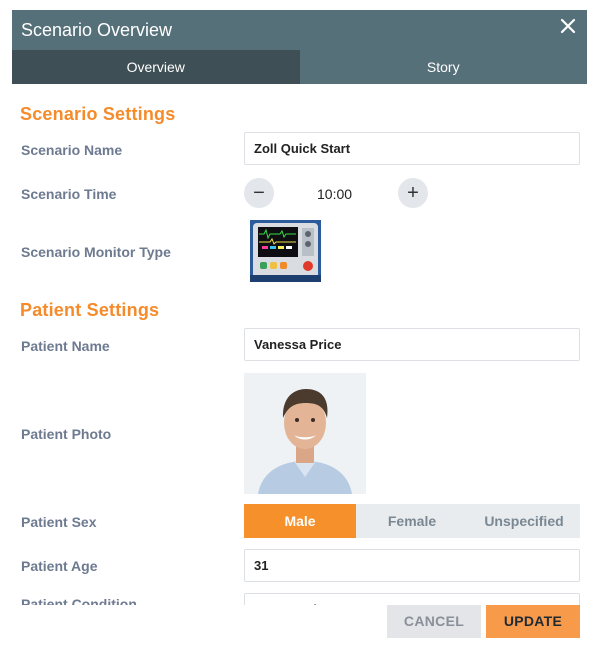 This screenshot has width=594, height=648. Describe the element at coordinates (300, 521) in the screenshot. I see `sex-option-male: Male` at that location.